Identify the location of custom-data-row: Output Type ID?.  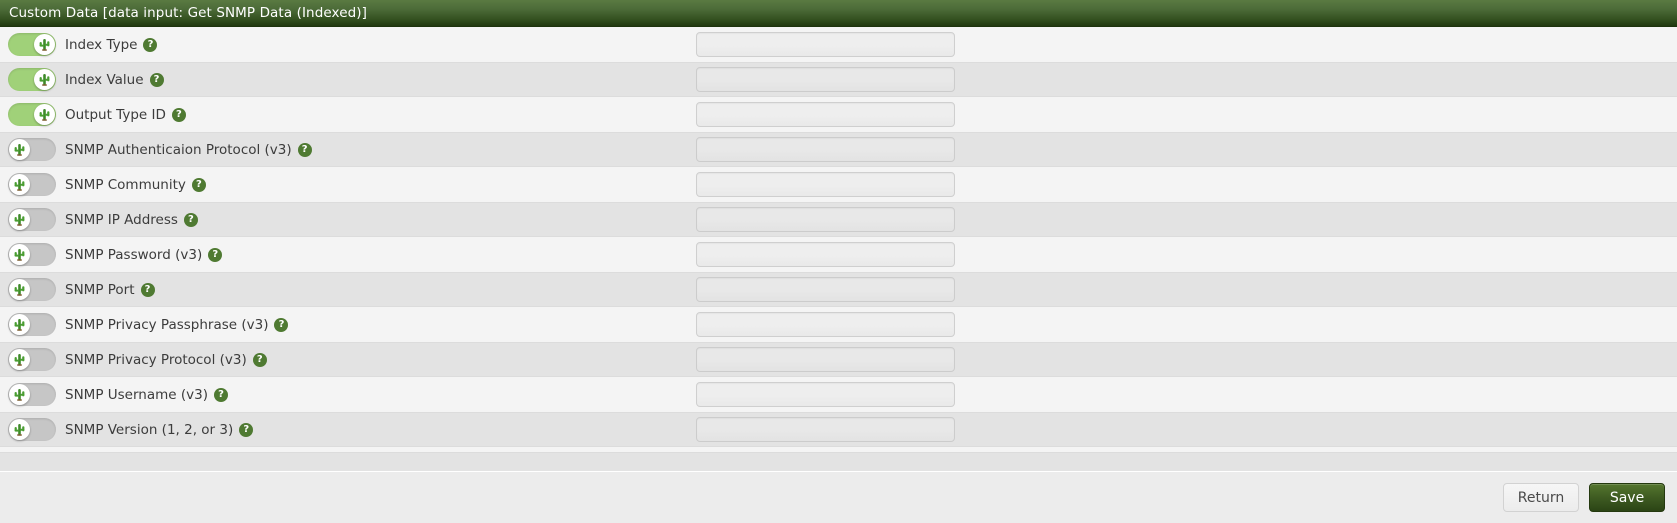
(838, 114).